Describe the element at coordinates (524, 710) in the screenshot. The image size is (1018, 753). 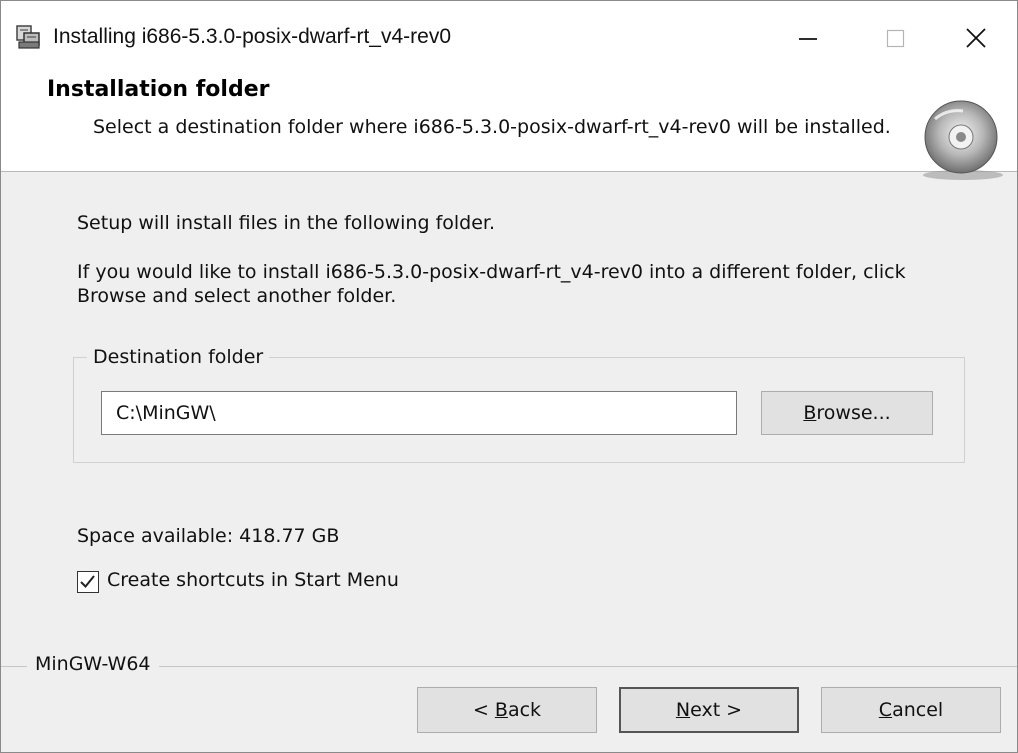
I see `back-label: ack` at that location.